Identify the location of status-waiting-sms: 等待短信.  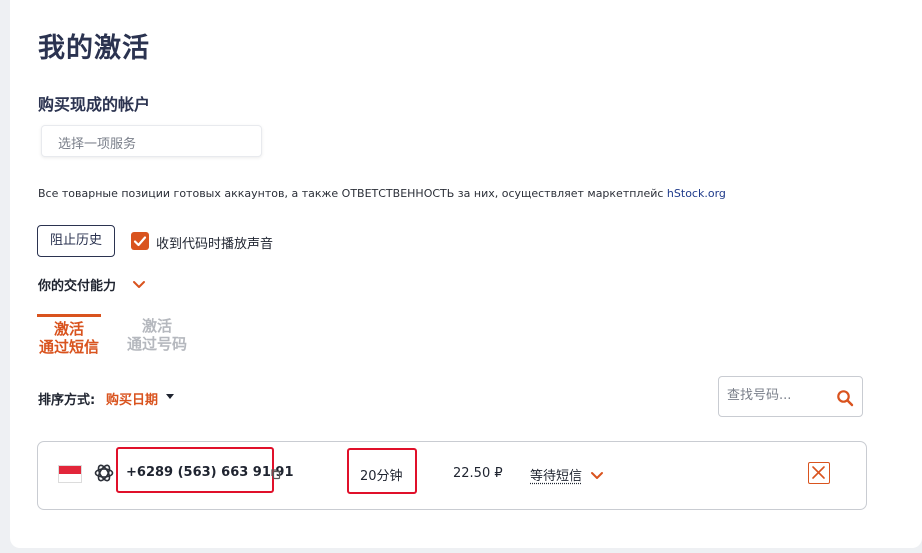
(556, 474).